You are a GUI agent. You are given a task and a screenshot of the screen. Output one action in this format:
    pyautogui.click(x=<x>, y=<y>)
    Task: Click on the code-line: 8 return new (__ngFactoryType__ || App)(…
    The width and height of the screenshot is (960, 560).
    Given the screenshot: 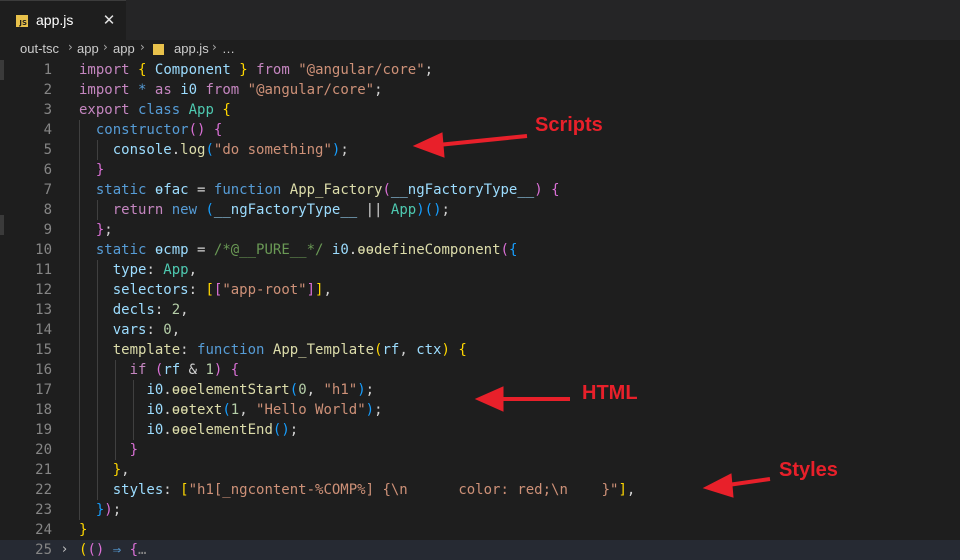 What is the action you would take?
    pyautogui.click(x=246, y=210)
    